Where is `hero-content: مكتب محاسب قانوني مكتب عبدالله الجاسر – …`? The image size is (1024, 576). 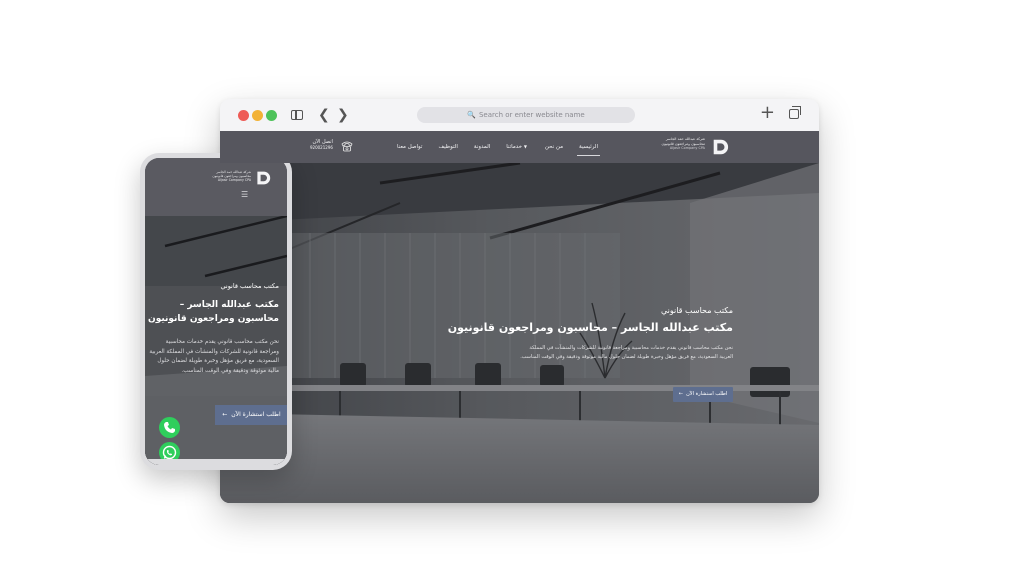
hero-content: مكتب محاسب قانوني مكتب عبدالله الجاسر – … is located at coordinates (588, 336).